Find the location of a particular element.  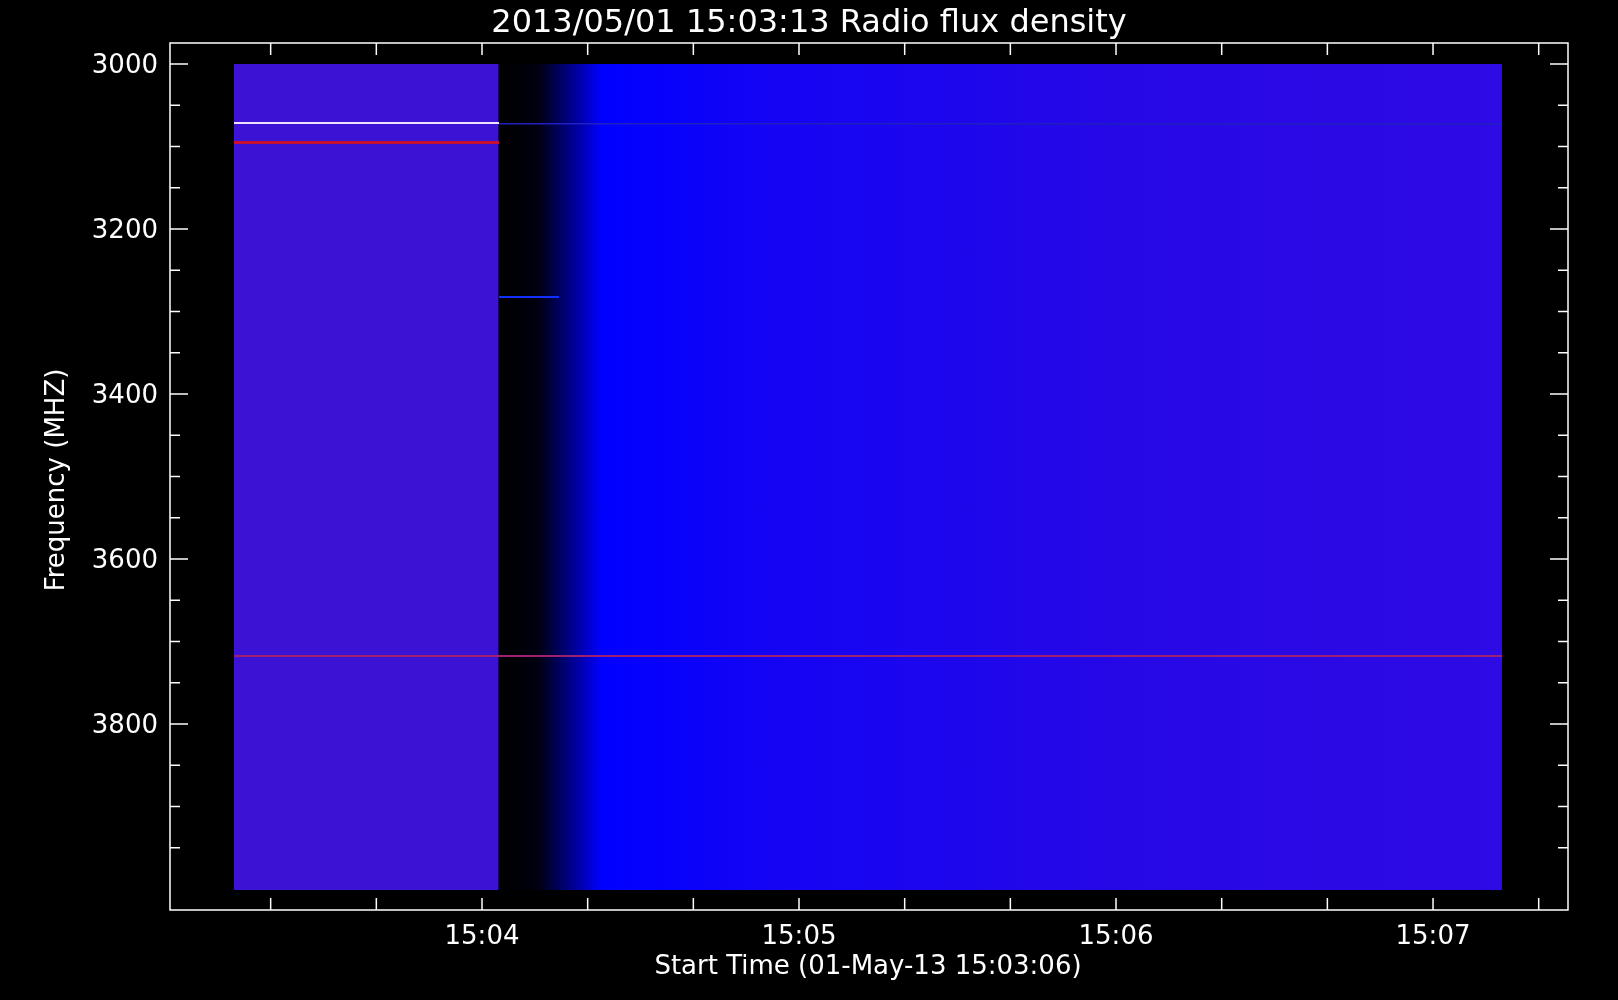

y-tick-label: 3400 is located at coordinates (124, 394).